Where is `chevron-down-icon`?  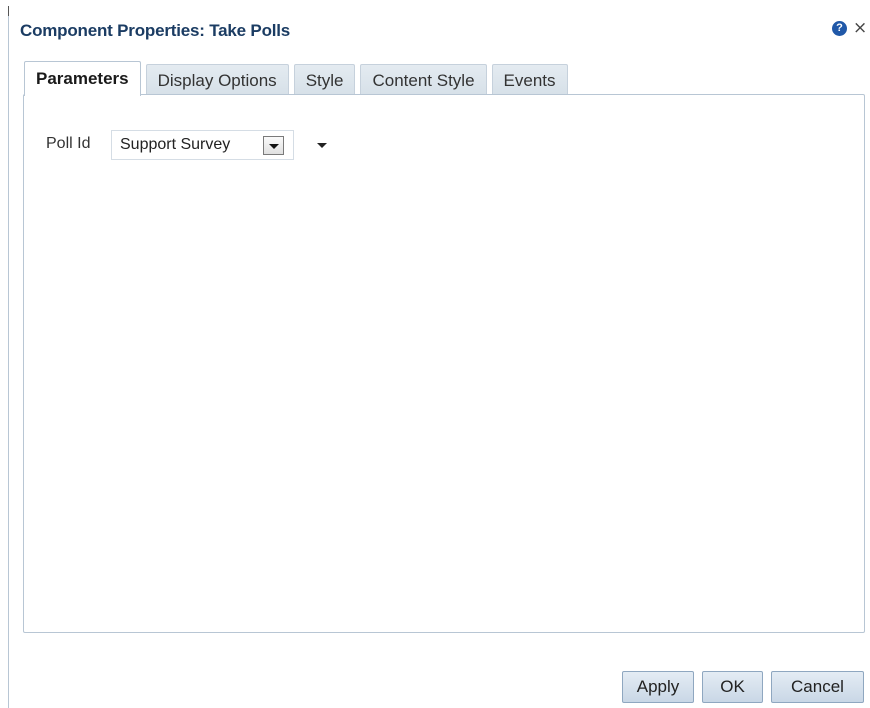 chevron-down-icon is located at coordinates (322, 145).